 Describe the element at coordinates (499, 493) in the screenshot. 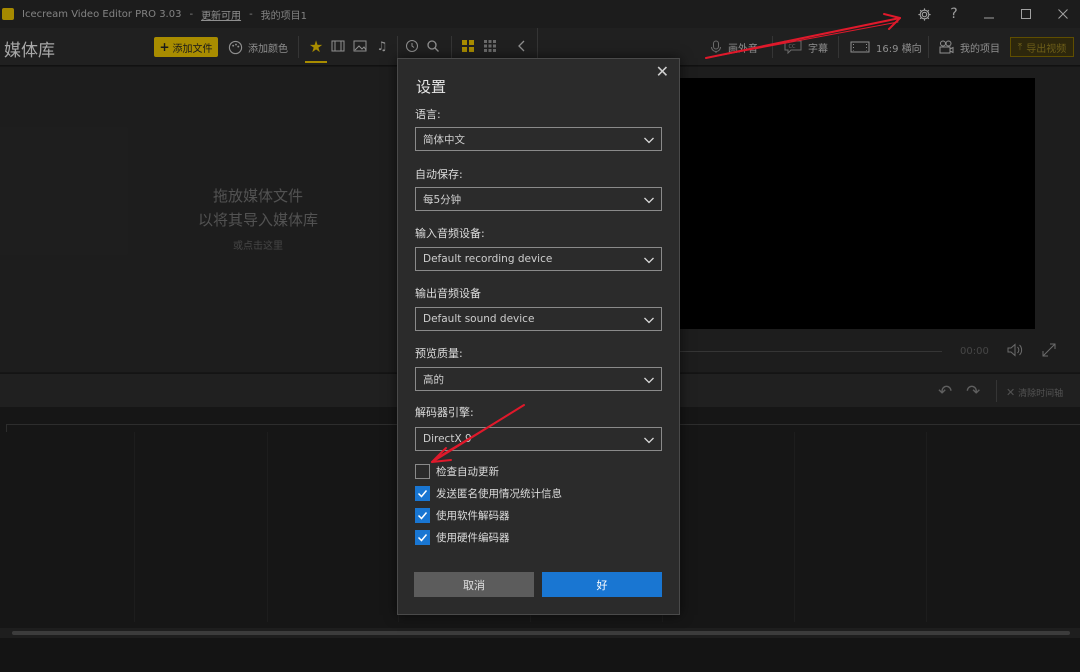

I see `anonymous-stats-label: 发送匿名使用情况统计信息` at that location.